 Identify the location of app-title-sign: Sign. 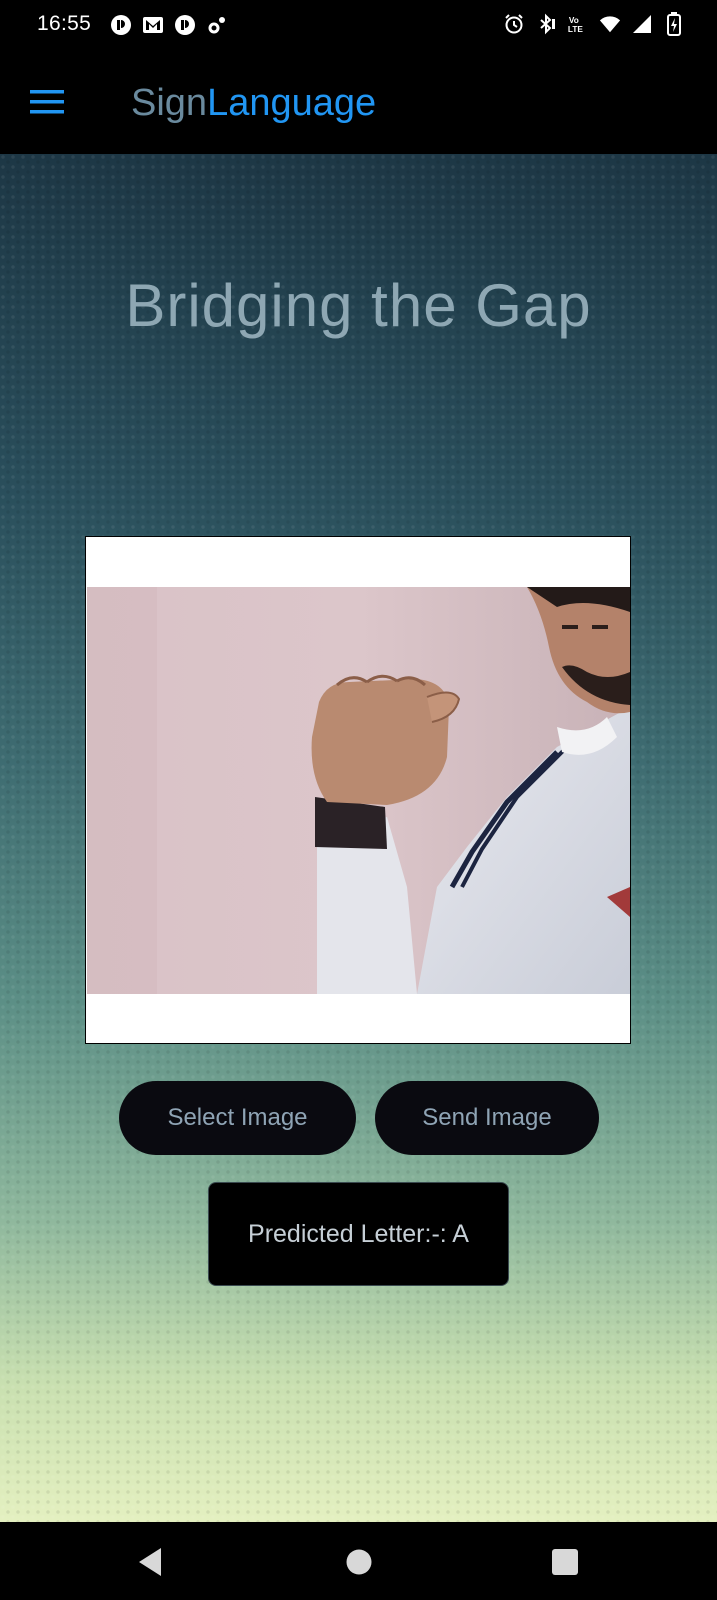
(169, 103).